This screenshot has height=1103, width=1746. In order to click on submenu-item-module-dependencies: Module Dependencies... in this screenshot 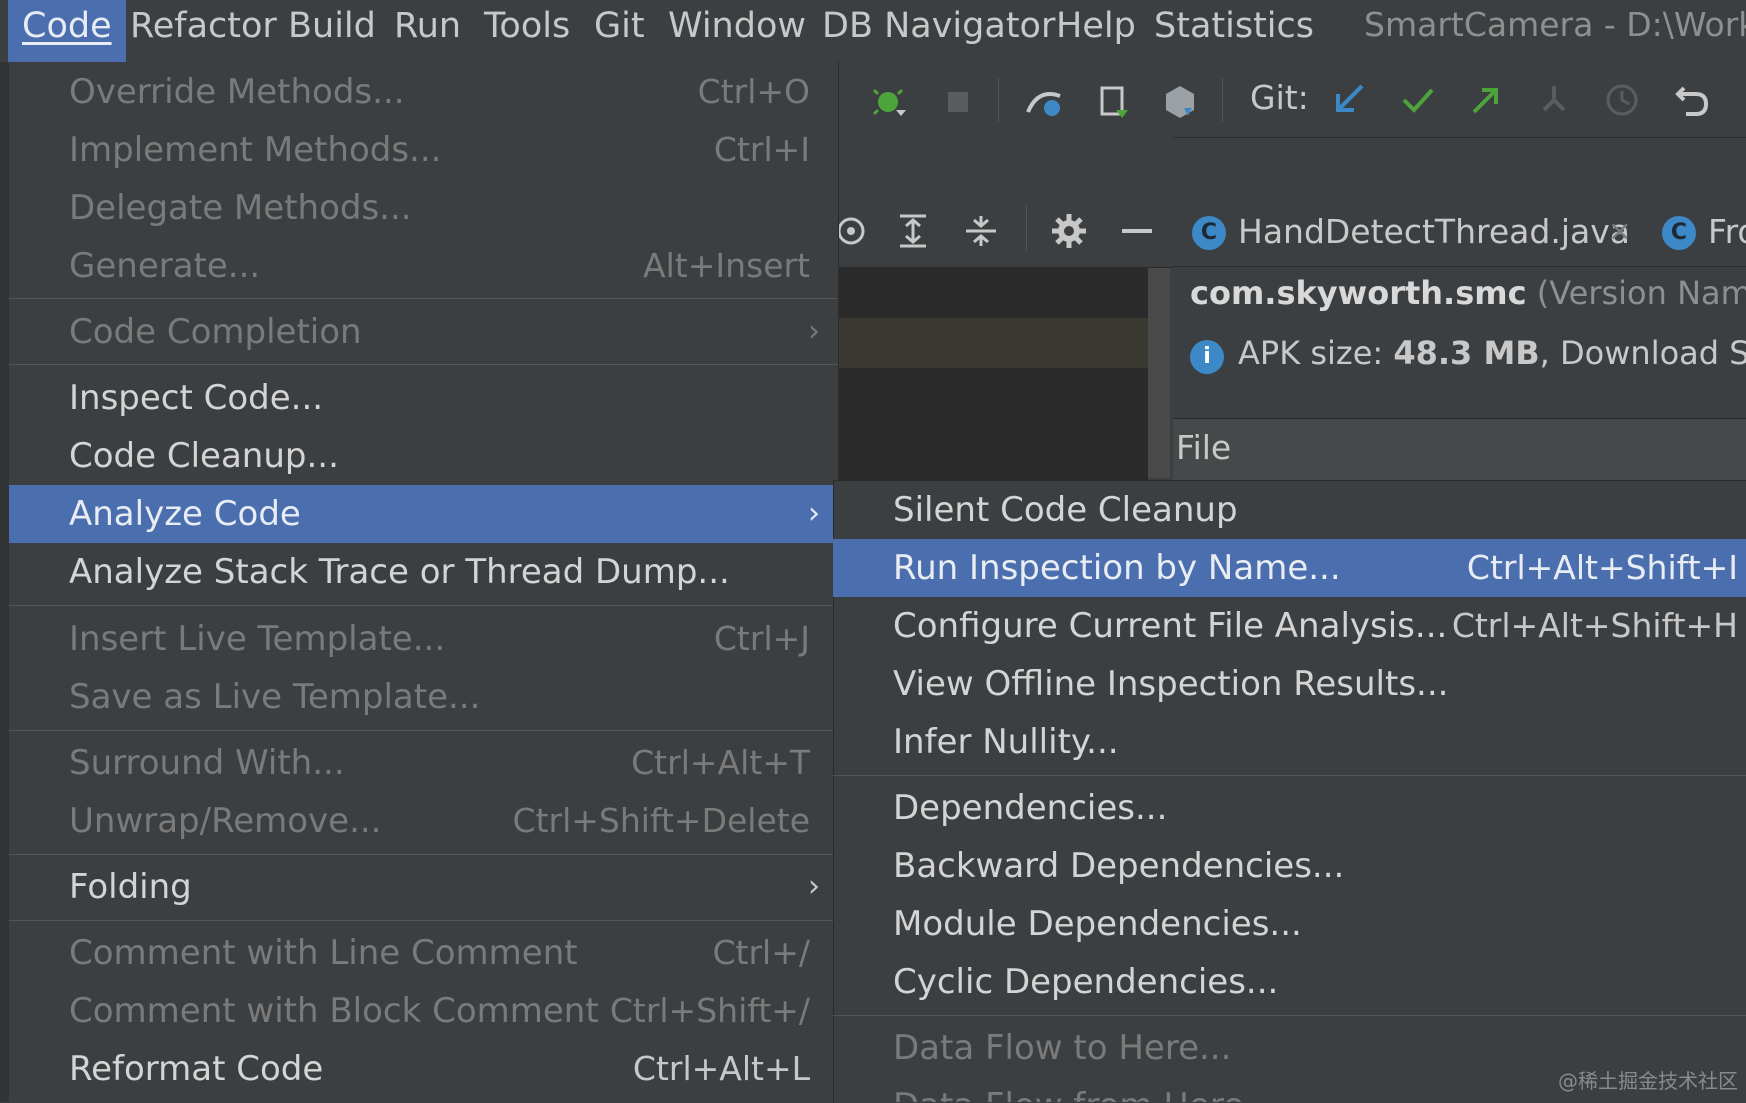, I will do `click(1289, 924)`.